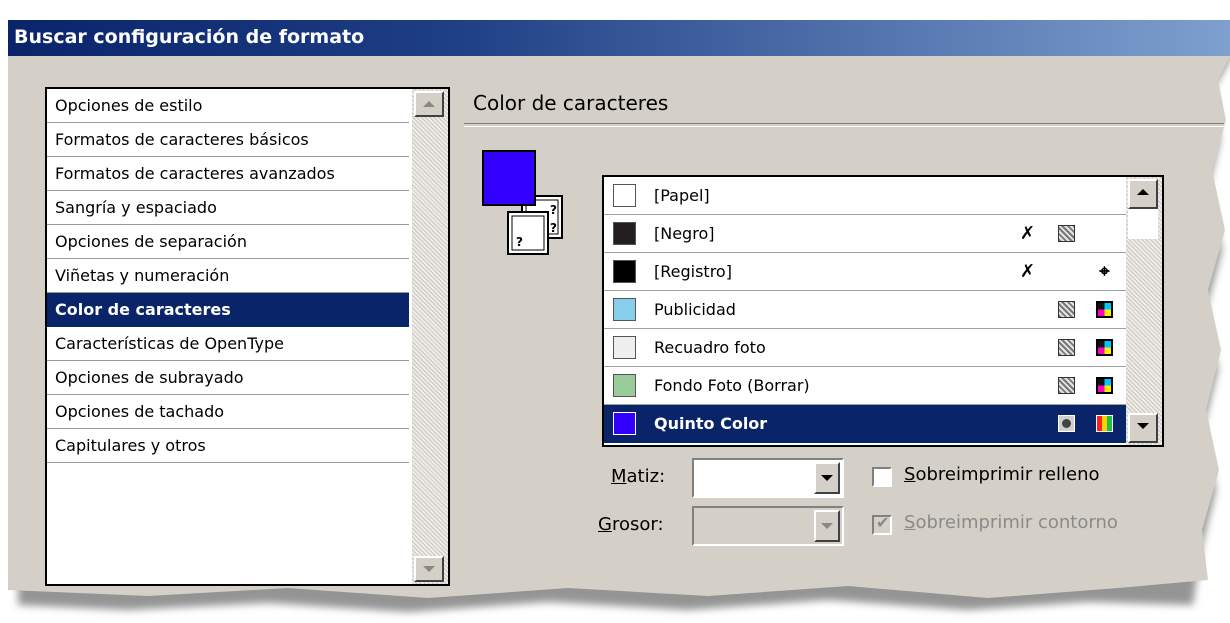 The image size is (1230, 623). Describe the element at coordinates (768, 478) in the screenshot. I see `tint-combo` at that location.